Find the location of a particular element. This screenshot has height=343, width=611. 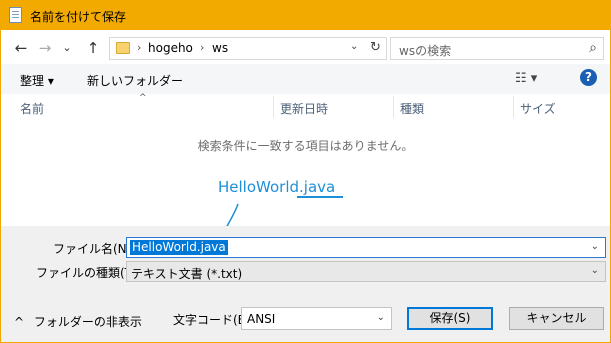

notepad-icon is located at coordinates (15, 15).